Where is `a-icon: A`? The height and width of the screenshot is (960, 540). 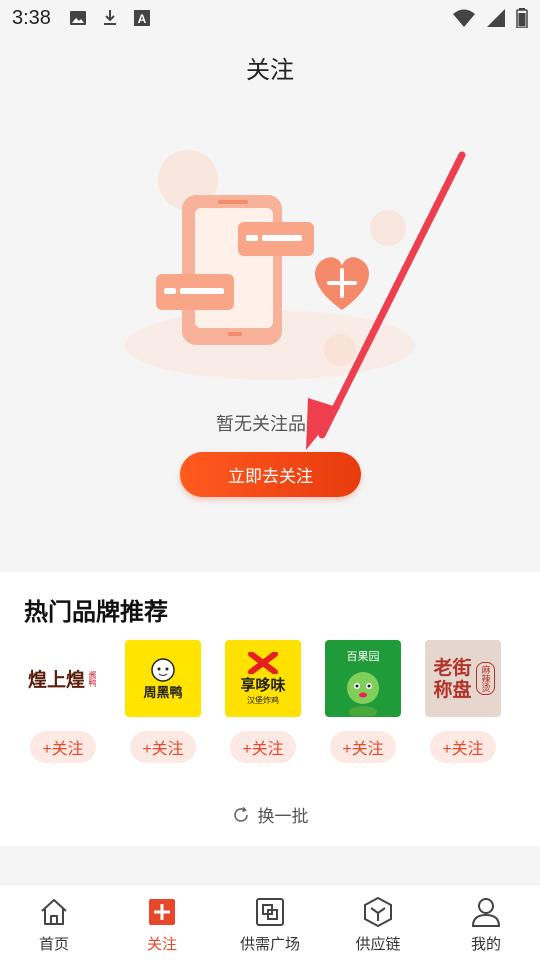 a-icon: A is located at coordinates (141, 18).